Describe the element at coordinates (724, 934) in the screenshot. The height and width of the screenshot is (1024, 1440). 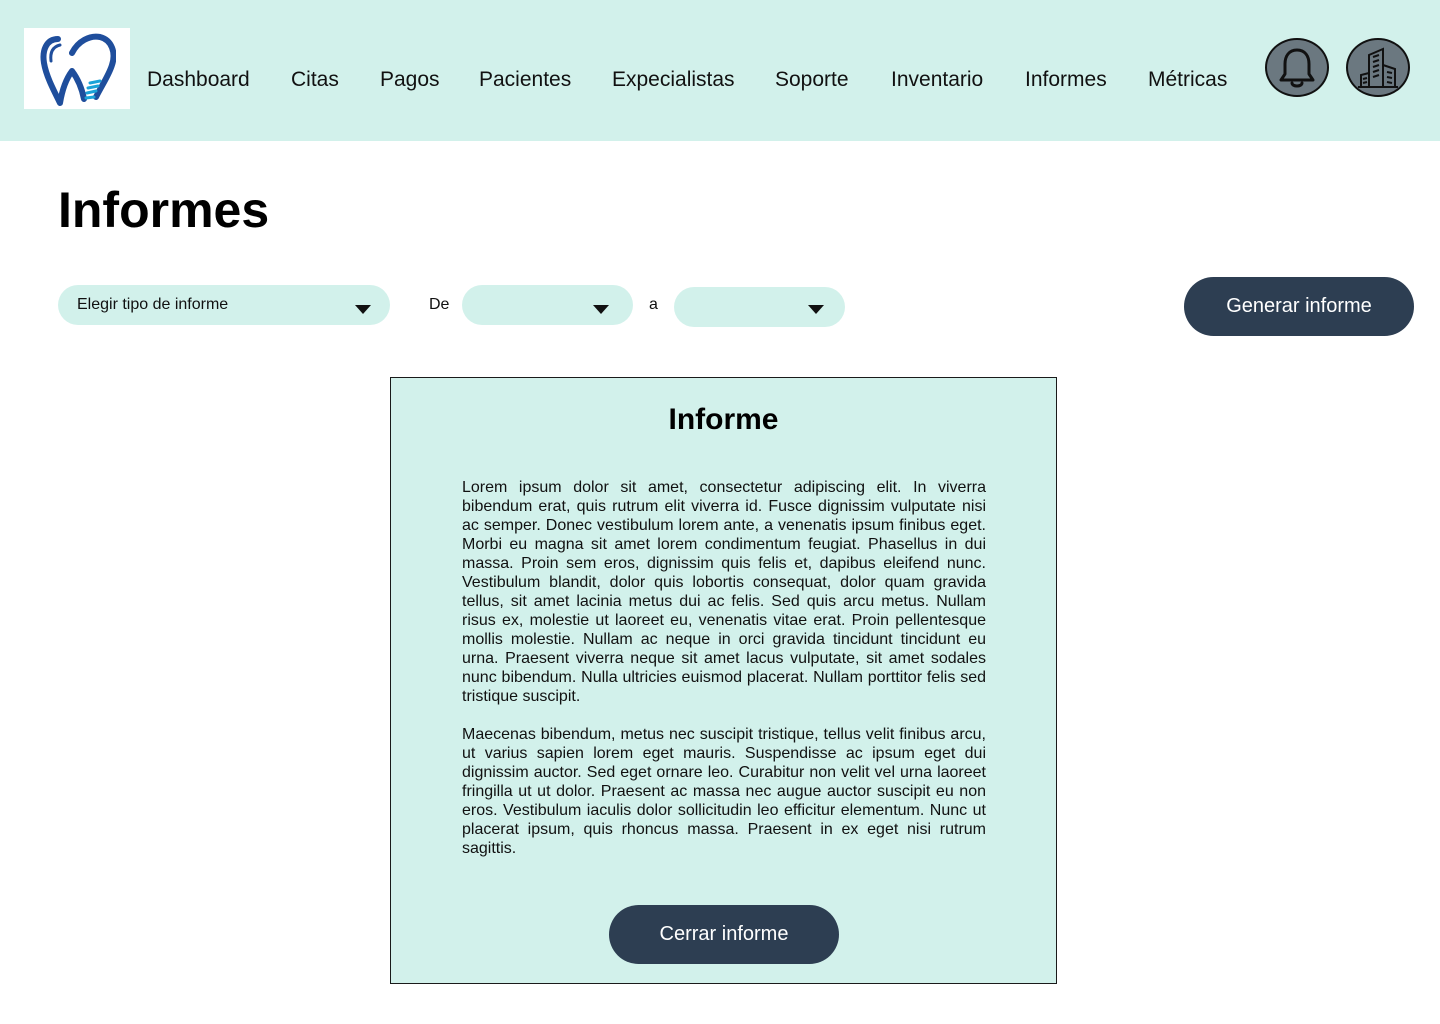
I see `close-report-button: Cerrar informe` at that location.